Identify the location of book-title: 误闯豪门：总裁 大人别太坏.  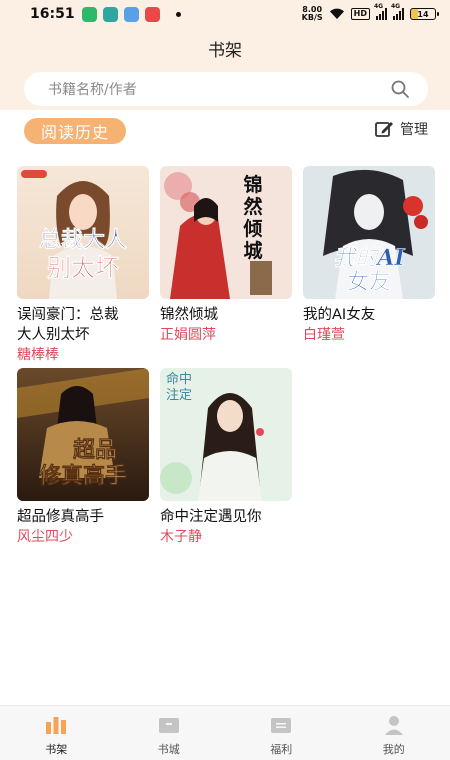
(83, 325).